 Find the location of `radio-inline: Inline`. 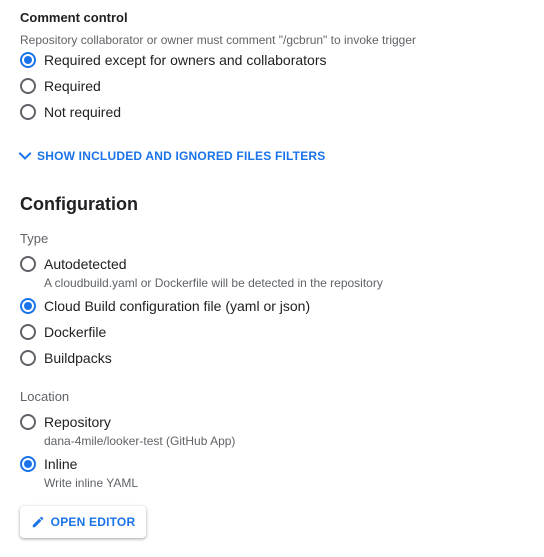

radio-inline: Inline is located at coordinates (48, 464).